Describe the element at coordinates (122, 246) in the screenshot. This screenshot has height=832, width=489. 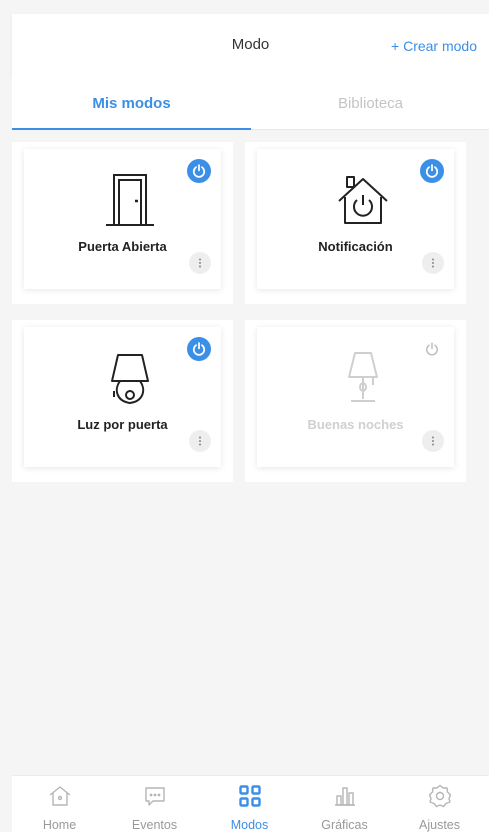
I see `mode-label: Puerta Abierta` at that location.